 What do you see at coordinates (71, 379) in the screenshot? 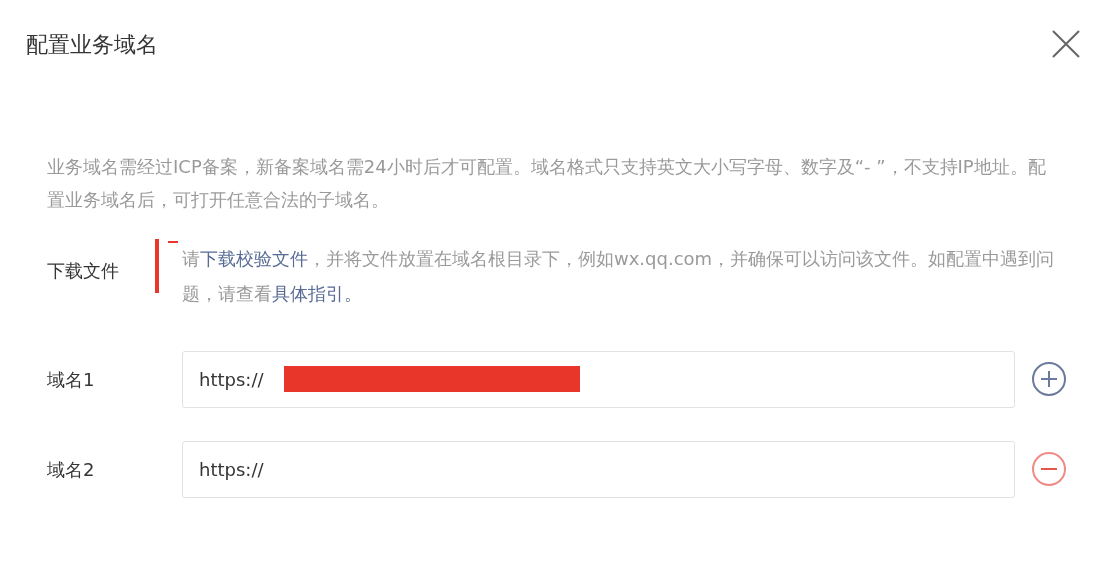
I see `field-label: 域名1` at bounding box center [71, 379].